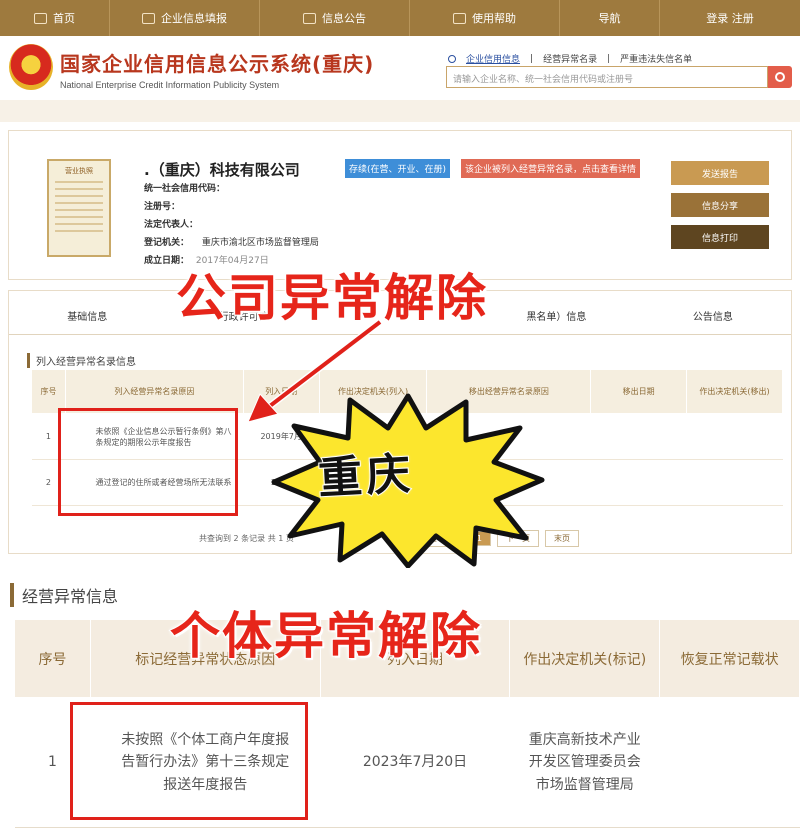 This screenshot has height=838, width=800. I want to click on nav-help: 使用帮助, so click(485, 18).